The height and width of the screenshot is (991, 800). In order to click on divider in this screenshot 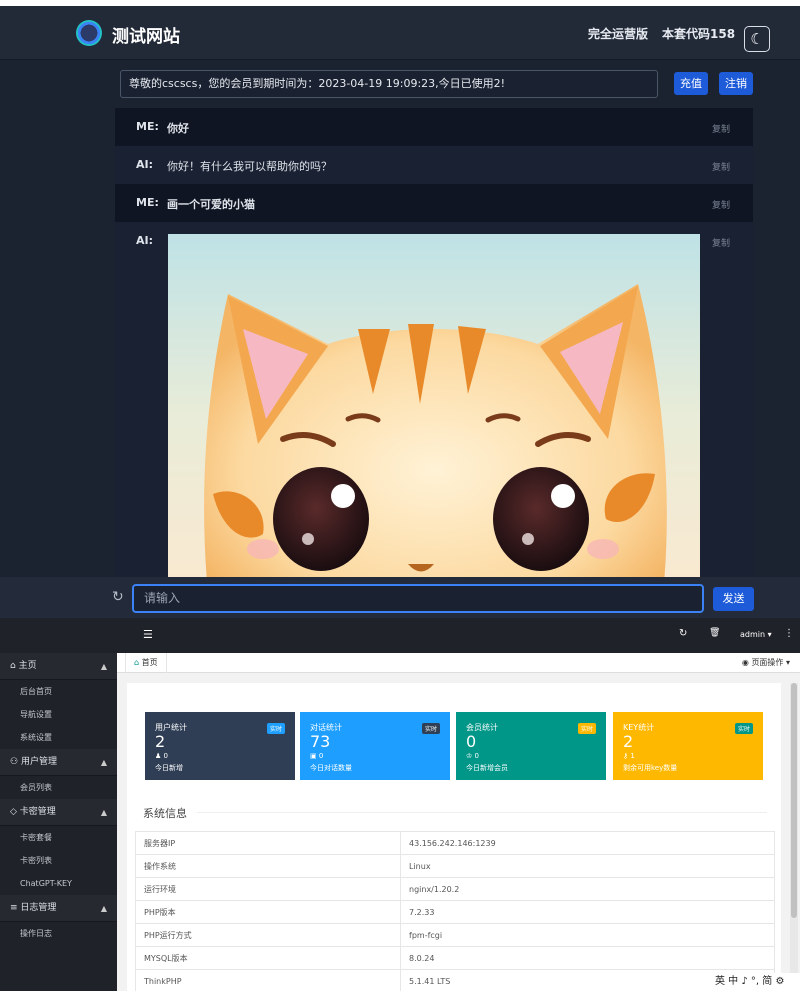, I will do `click(482, 812)`.